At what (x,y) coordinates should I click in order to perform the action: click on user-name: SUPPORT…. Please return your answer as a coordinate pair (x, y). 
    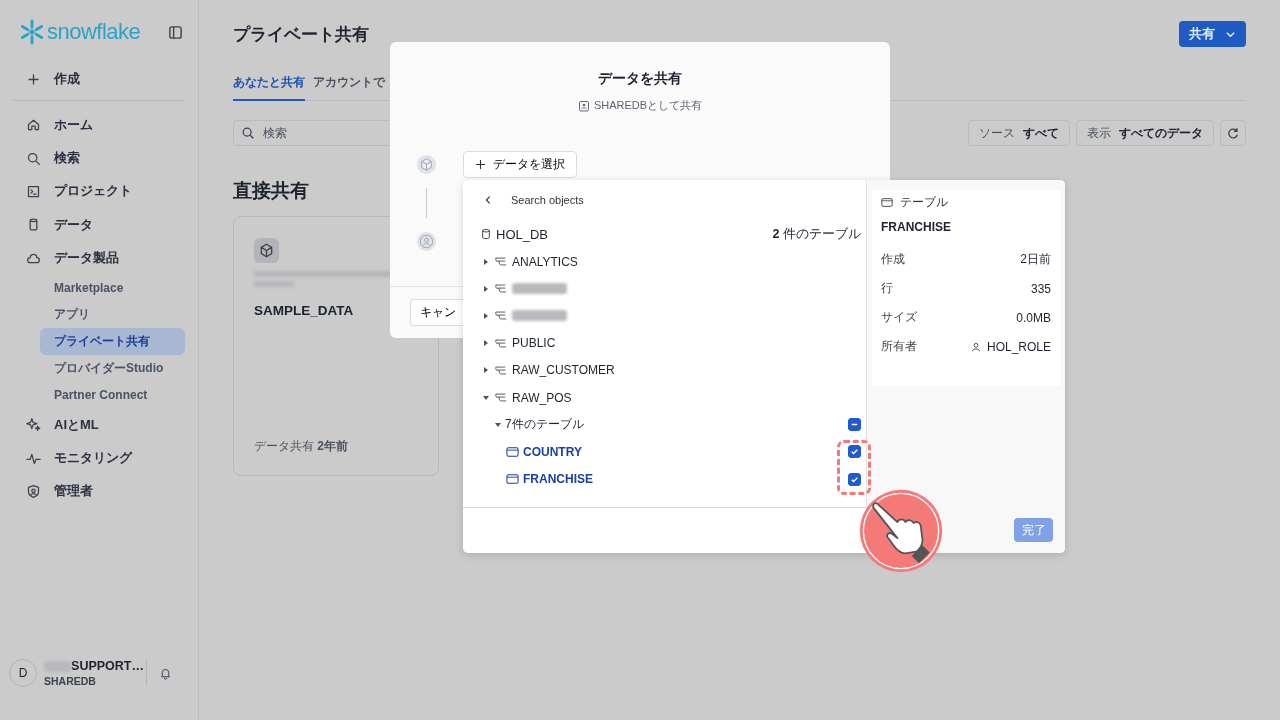
    Looking at the image, I should click on (107, 666).